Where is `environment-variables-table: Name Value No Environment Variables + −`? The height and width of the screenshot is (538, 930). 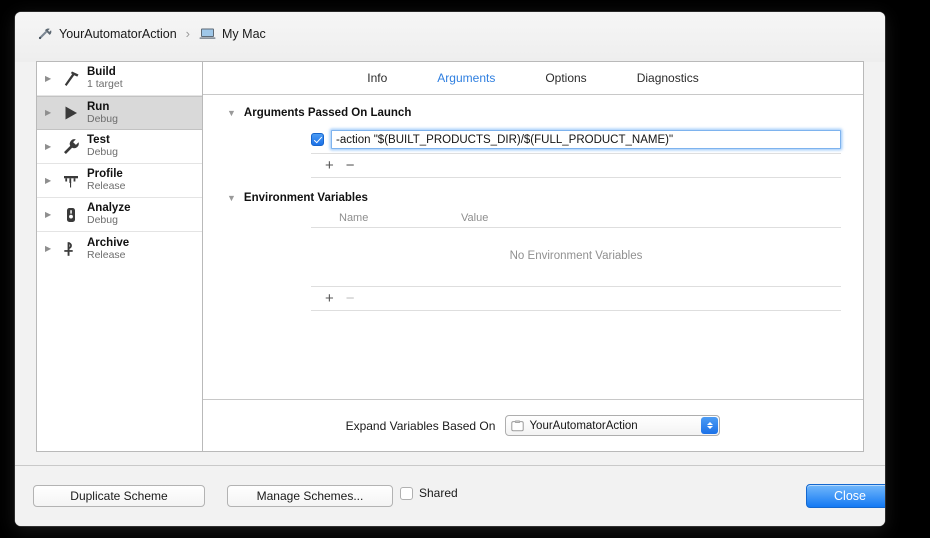 environment-variables-table: Name Value No Environment Variables + − is located at coordinates (576, 260).